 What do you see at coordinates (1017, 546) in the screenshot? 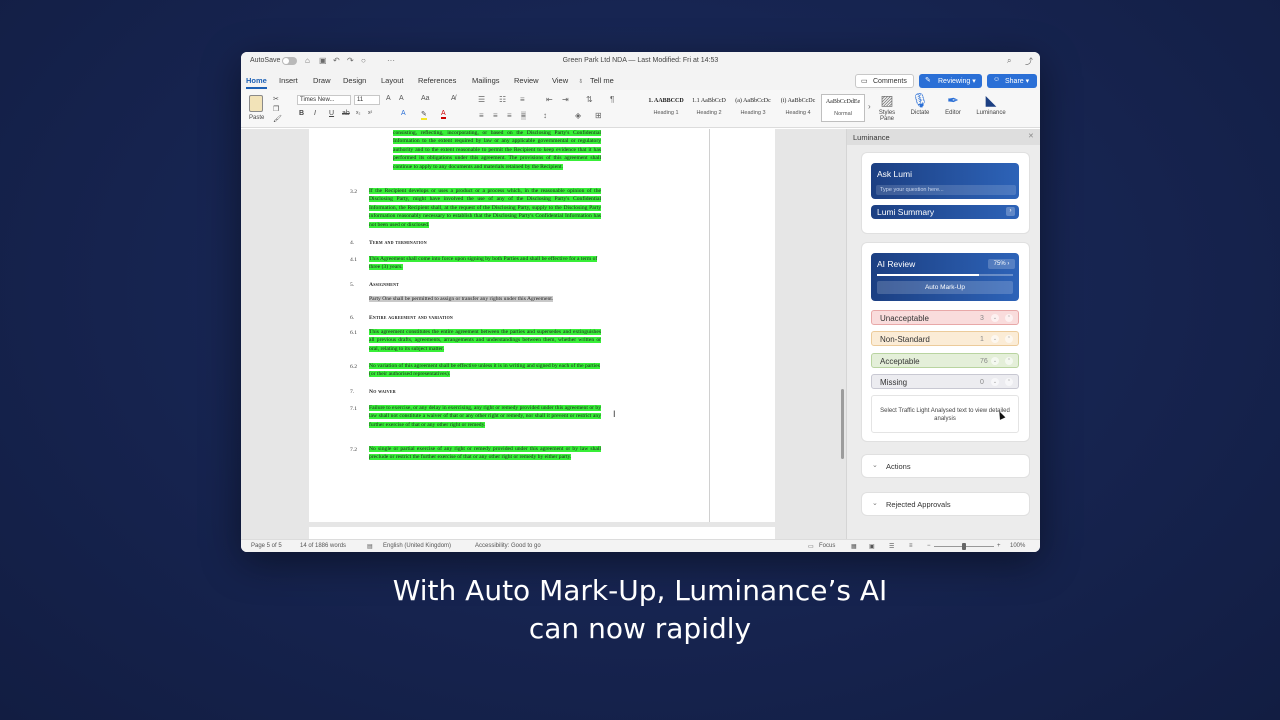
I see `zoom-level: 100%` at bounding box center [1017, 546].